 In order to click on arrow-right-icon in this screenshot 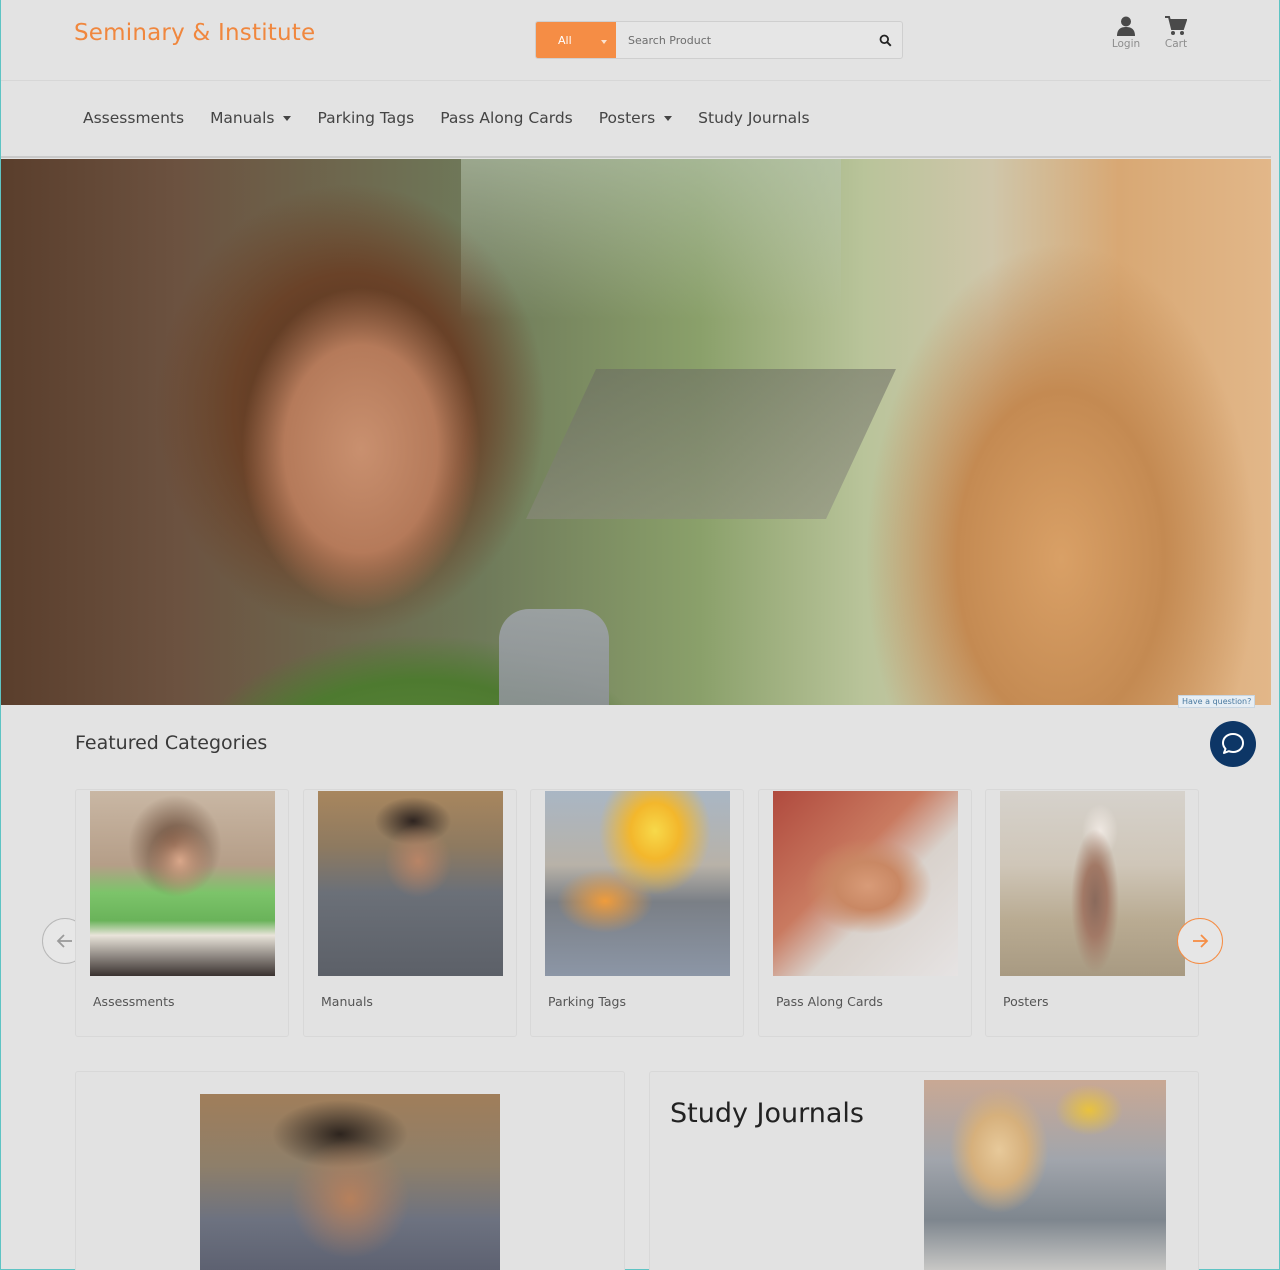, I will do `click(1201, 941)`.